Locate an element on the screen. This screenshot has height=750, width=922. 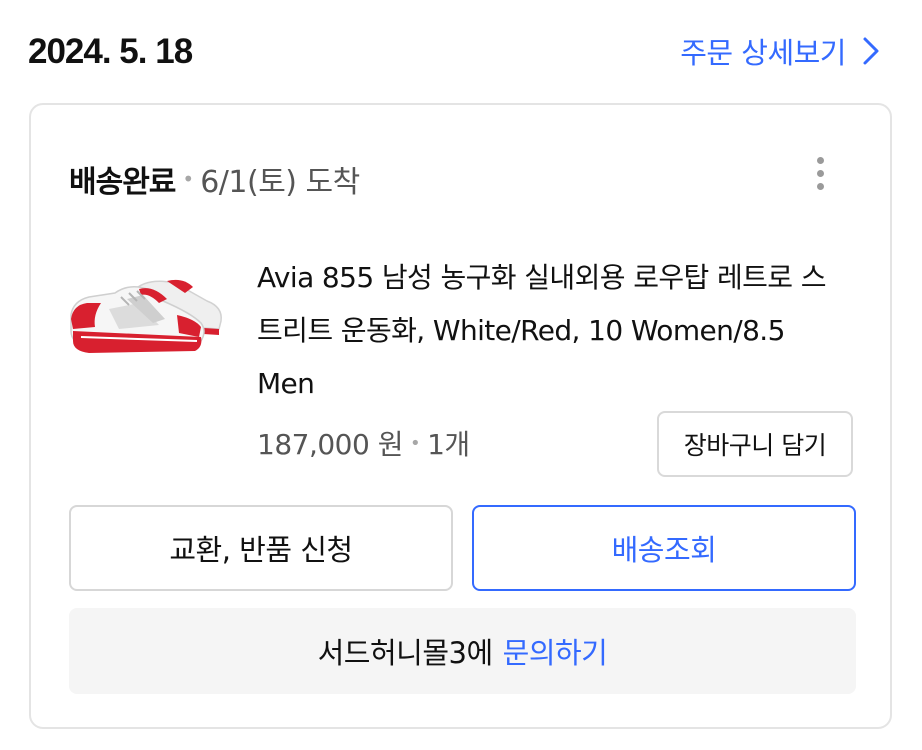
chevron-right-icon is located at coordinates (871, 51).